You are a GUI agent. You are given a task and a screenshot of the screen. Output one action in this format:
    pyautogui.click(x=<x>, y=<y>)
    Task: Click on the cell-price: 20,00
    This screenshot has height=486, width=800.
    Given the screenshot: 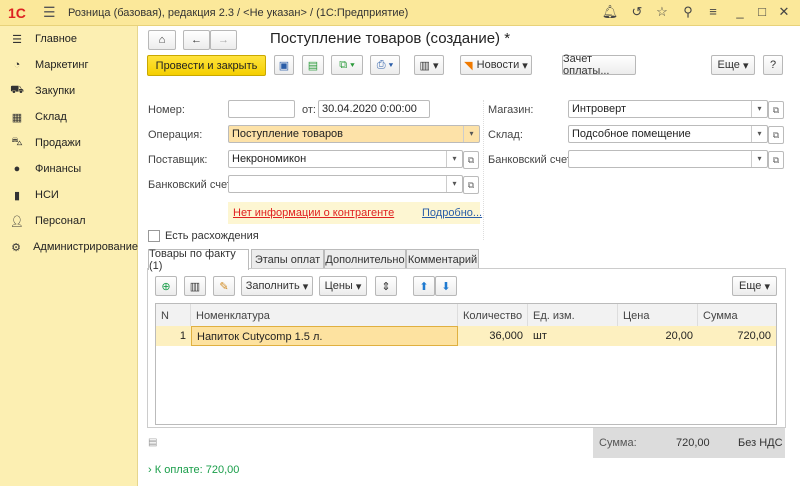 What is the action you would take?
    pyautogui.click(x=658, y=336)
    